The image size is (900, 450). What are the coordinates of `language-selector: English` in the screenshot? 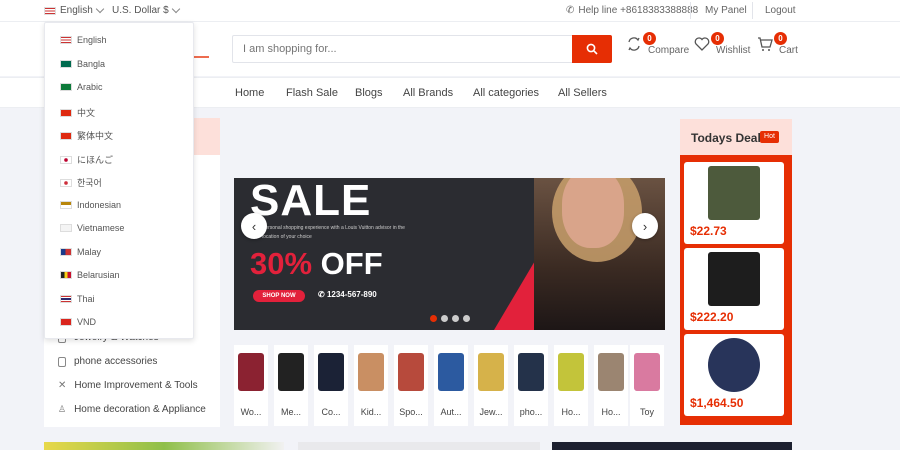 It's located at (74, 10).